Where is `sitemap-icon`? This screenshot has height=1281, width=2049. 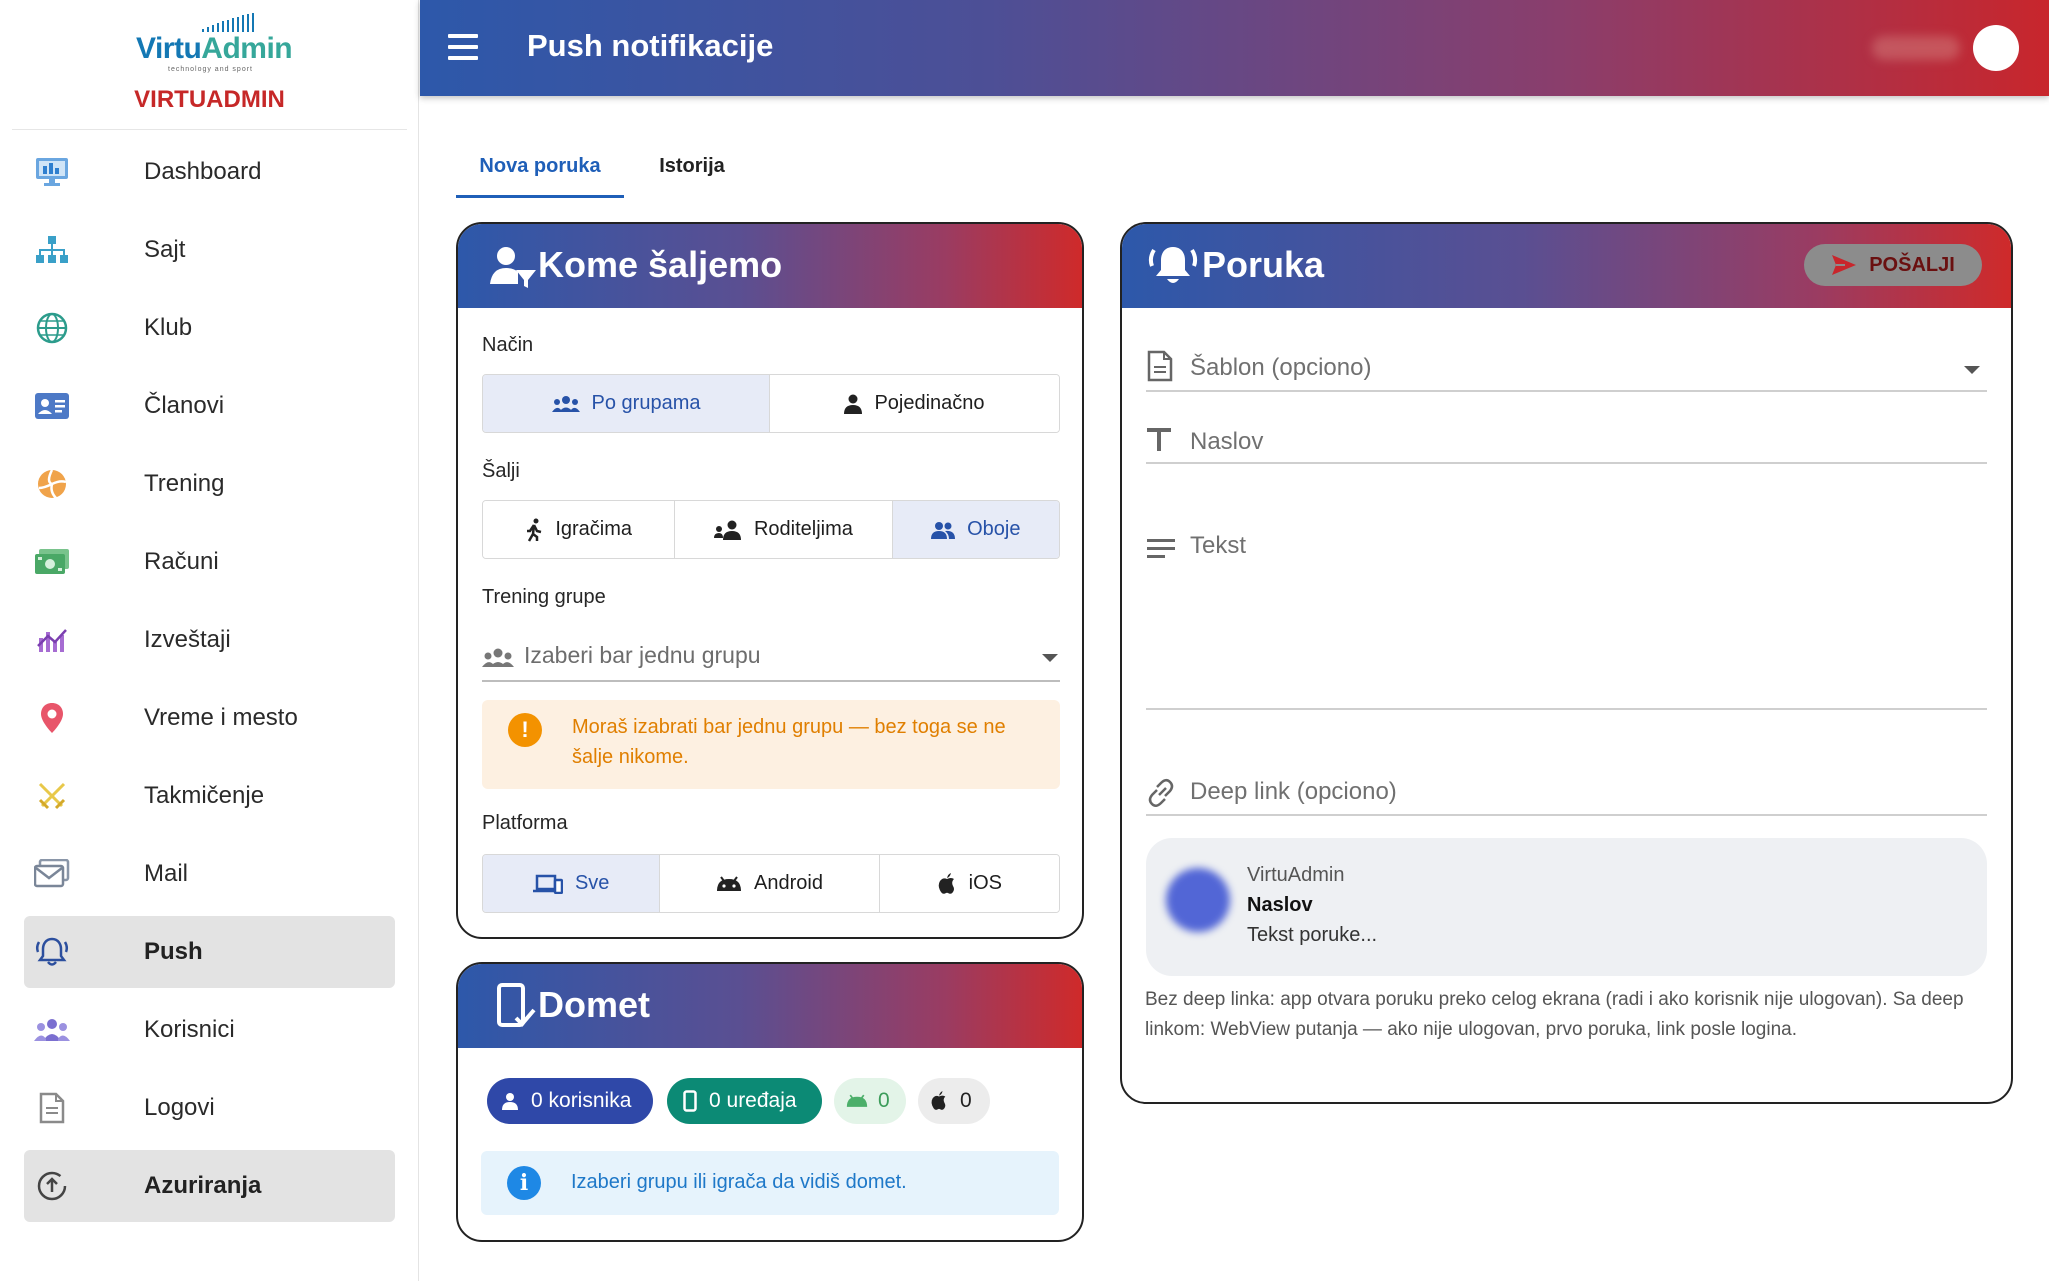
sitemap-icon is located at coordinates (52, 250).